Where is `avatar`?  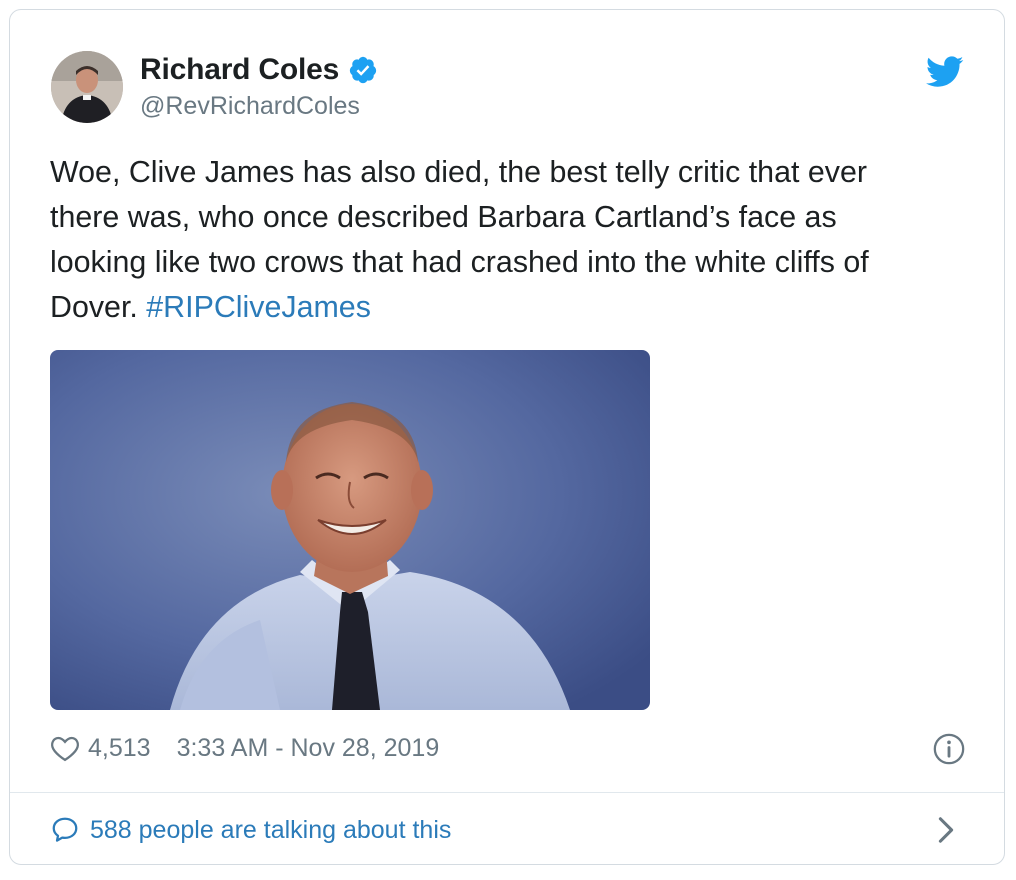 avatar is located at coordinates (87, 87).